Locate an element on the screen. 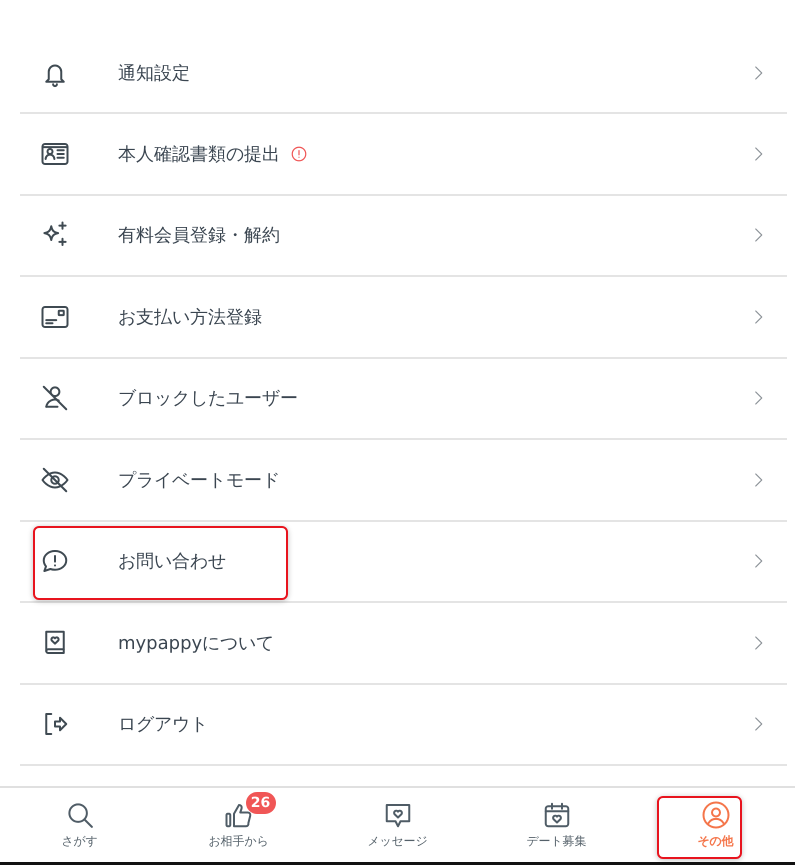  menu-item: 有料会員登録・解約 is located at coordinates (403, 236).